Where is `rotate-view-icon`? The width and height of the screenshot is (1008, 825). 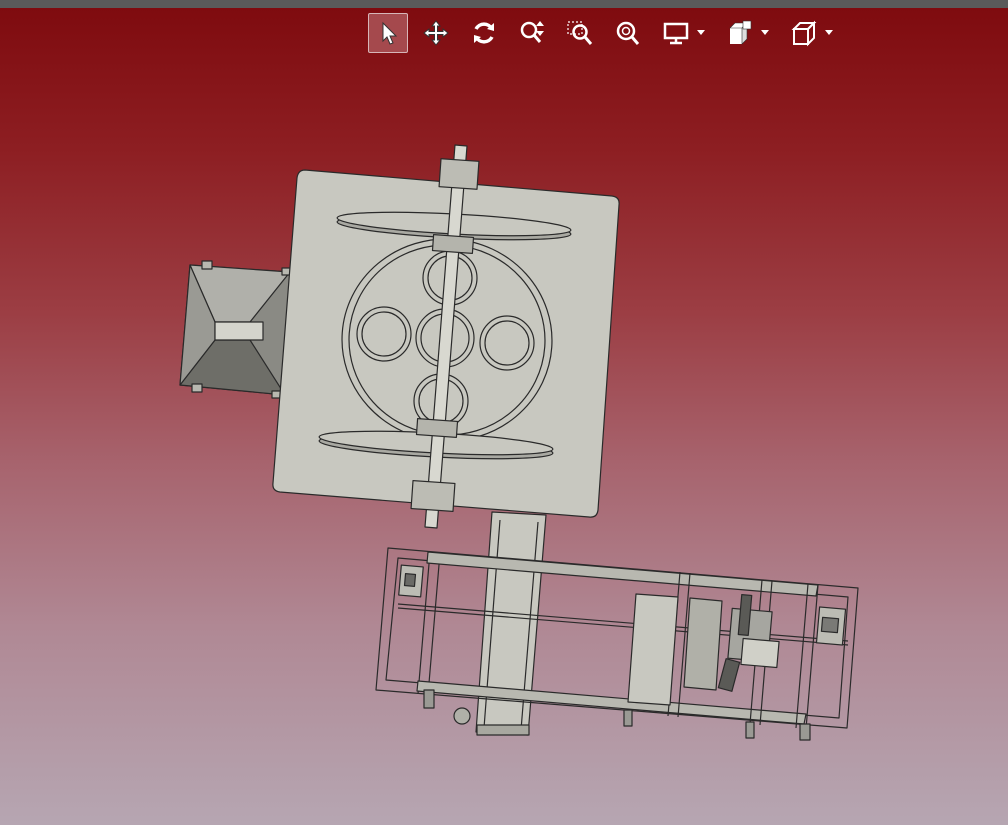
rotate-view-icon is located at coordinates (484, 33).